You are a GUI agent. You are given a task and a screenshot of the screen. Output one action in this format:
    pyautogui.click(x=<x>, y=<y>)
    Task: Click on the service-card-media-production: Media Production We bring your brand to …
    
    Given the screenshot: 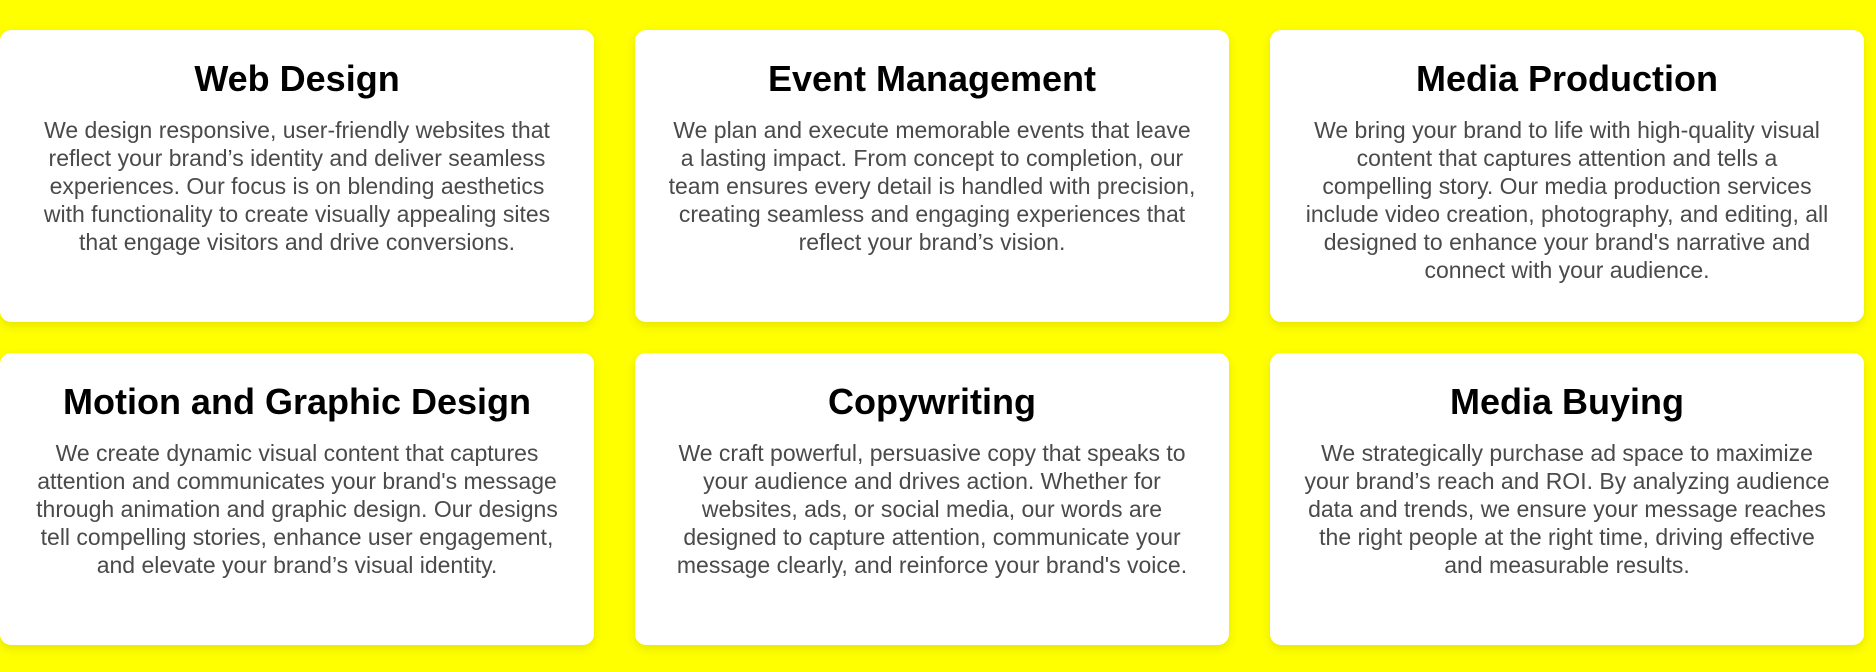 What is the action you would take?
    pyautogui.click(x=1567, y=176)
    